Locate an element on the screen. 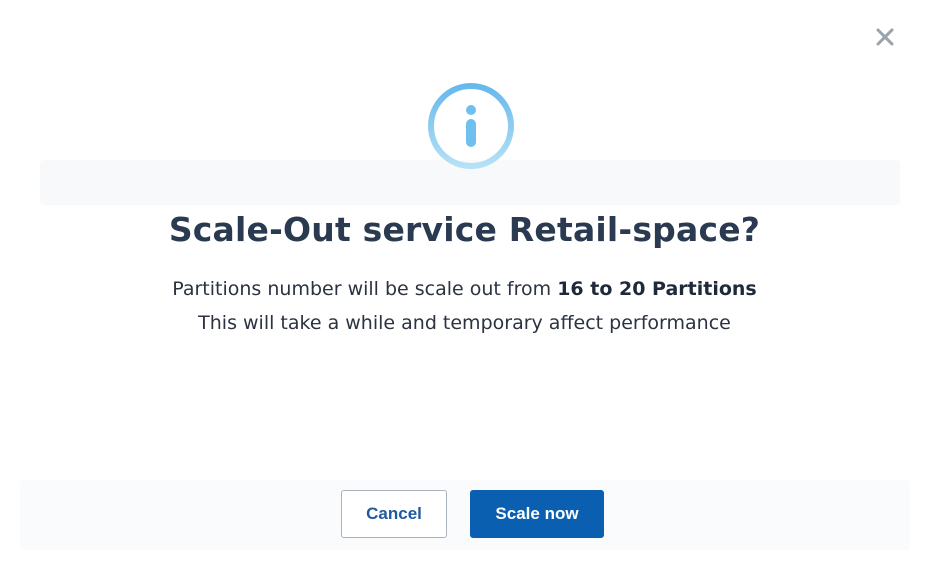 The image size is (929, 571). info-icon is located at coordinates (471, 126).